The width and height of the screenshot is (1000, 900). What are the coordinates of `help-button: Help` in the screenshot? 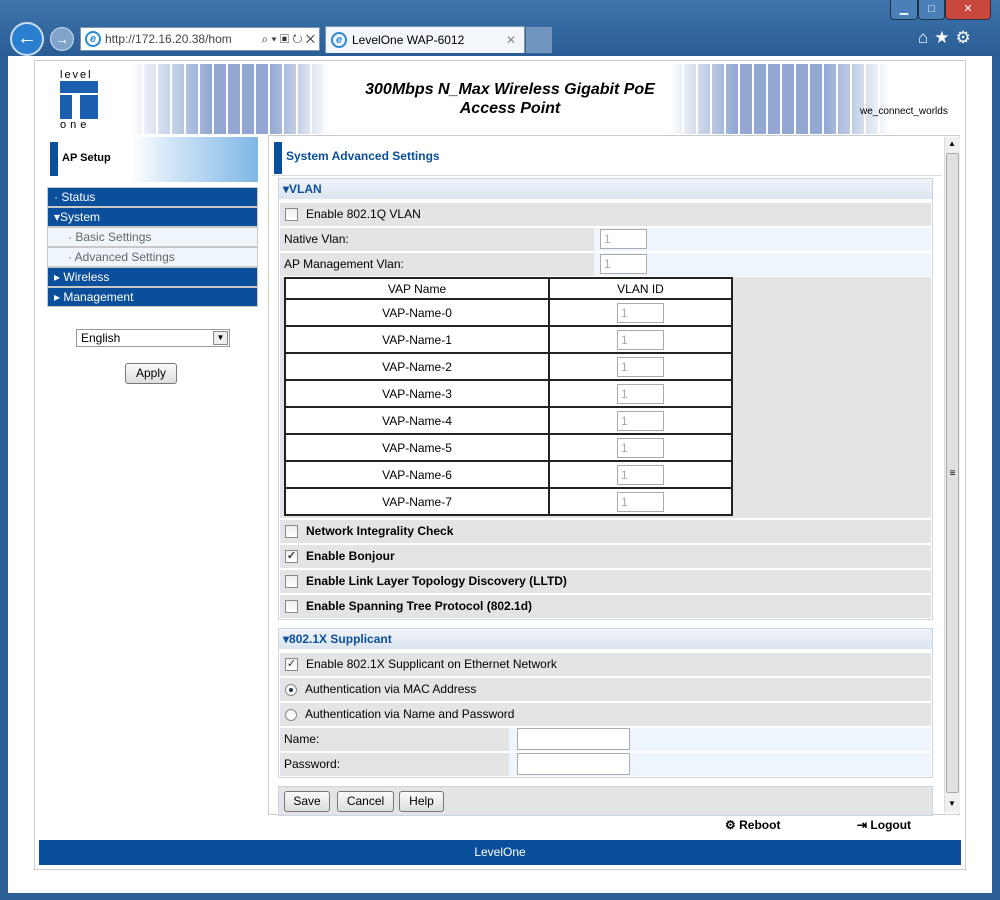 It's located at (421, 801).